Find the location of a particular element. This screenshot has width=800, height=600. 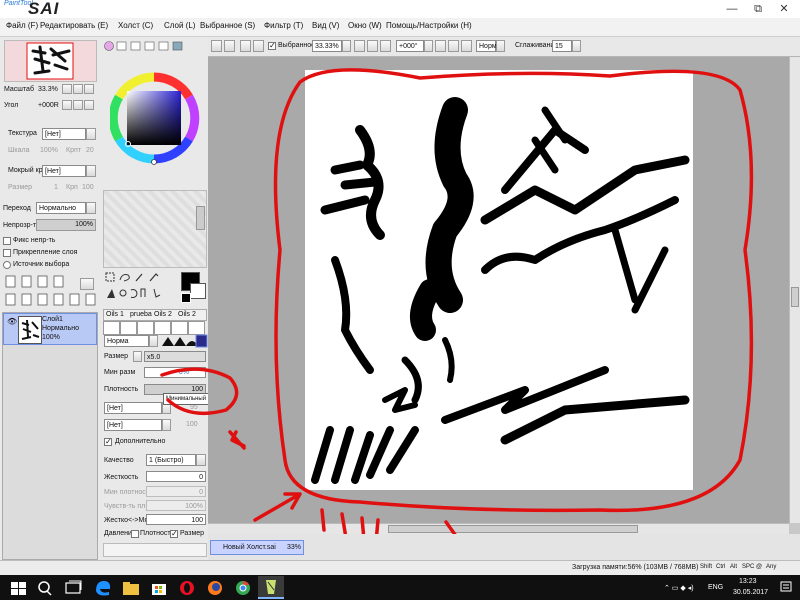

document-tab: Новый Холст.sai 33% is located at coordinates (257, 547).